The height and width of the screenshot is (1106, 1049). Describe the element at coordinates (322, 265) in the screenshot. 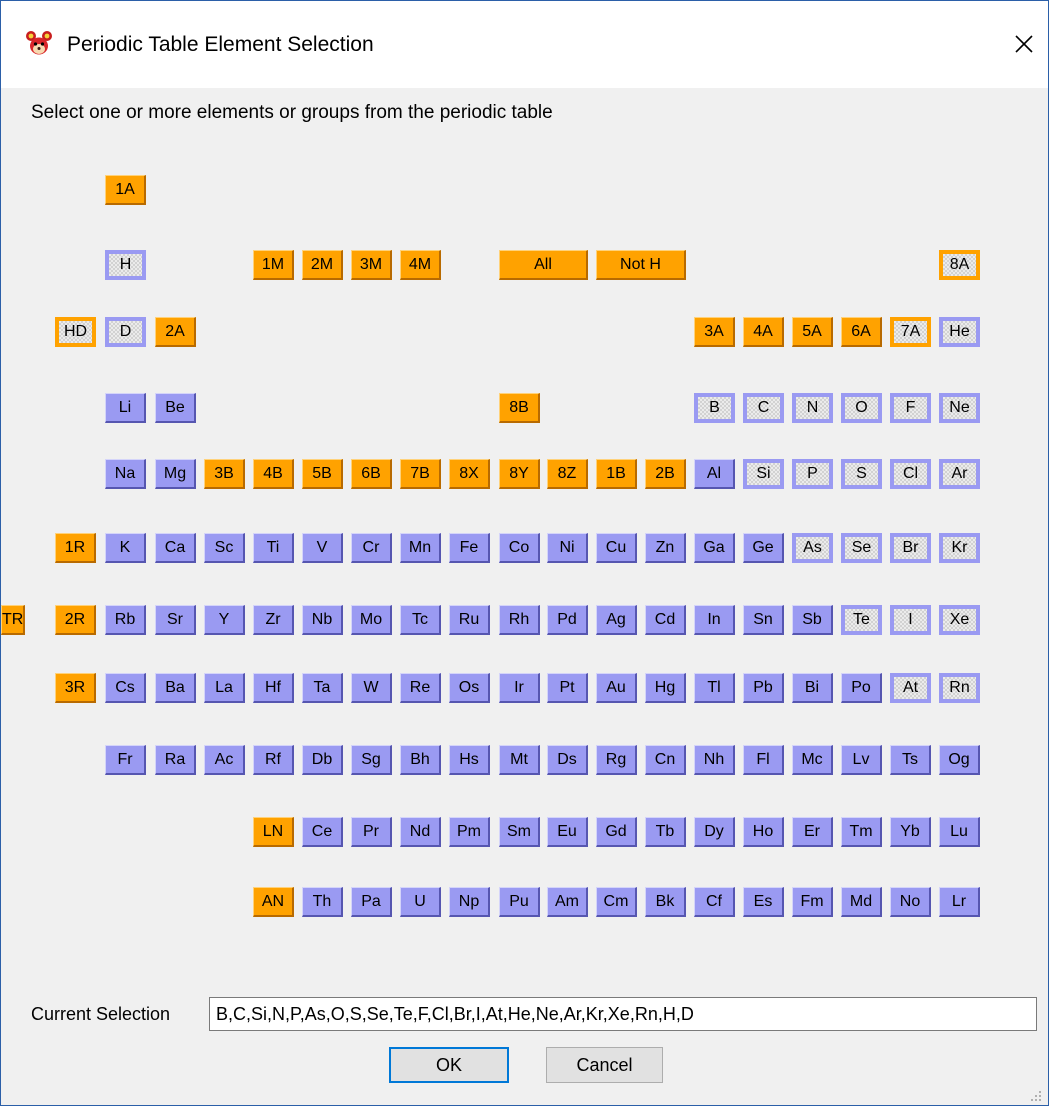

I see `group-button-2m: 2M` at that location.